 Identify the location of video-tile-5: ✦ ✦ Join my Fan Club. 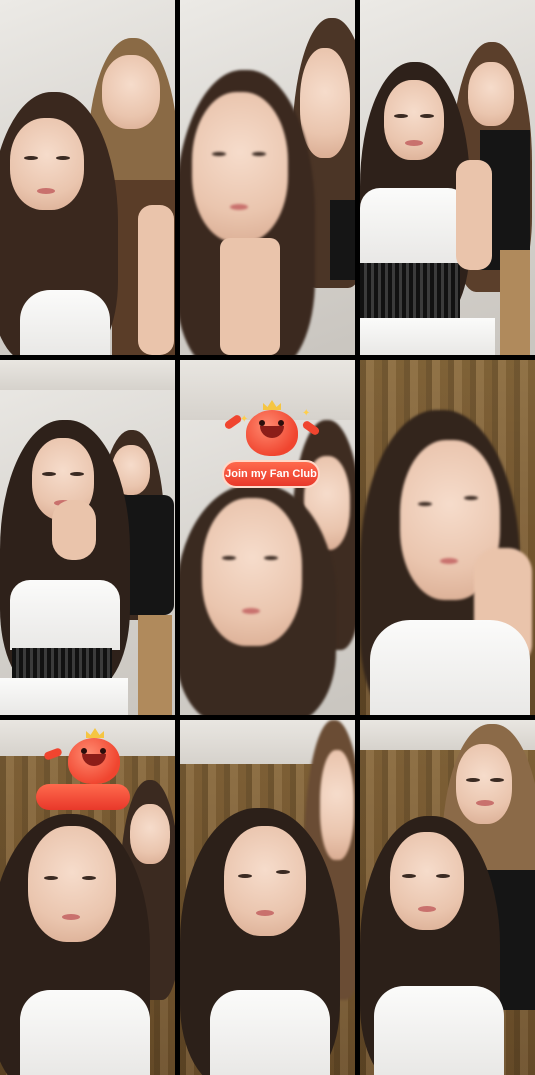
(267, 537).